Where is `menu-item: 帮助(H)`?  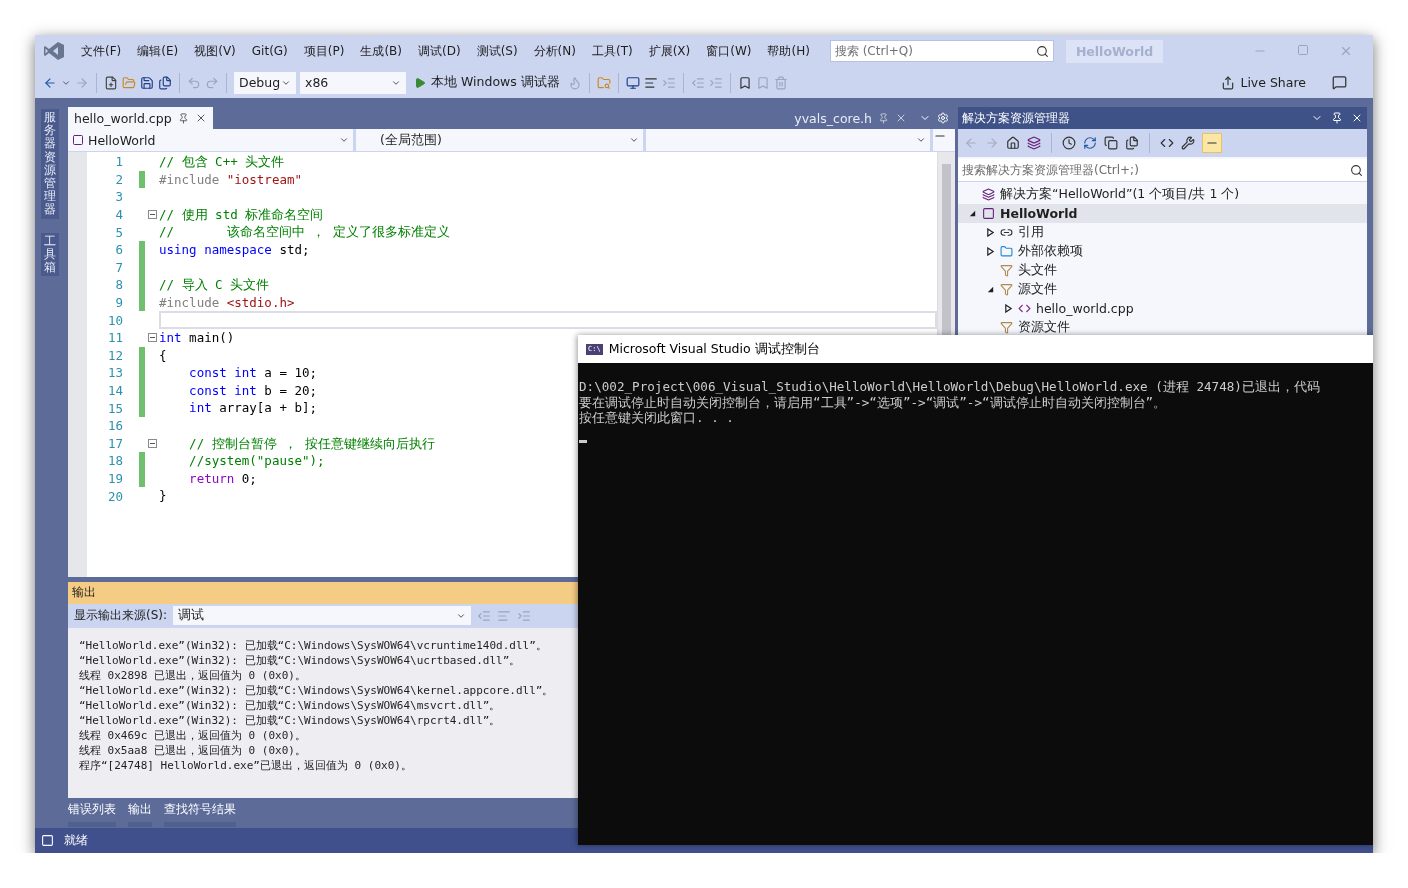 menu-item: 帮助(H) is located at coordinates (788, 51).